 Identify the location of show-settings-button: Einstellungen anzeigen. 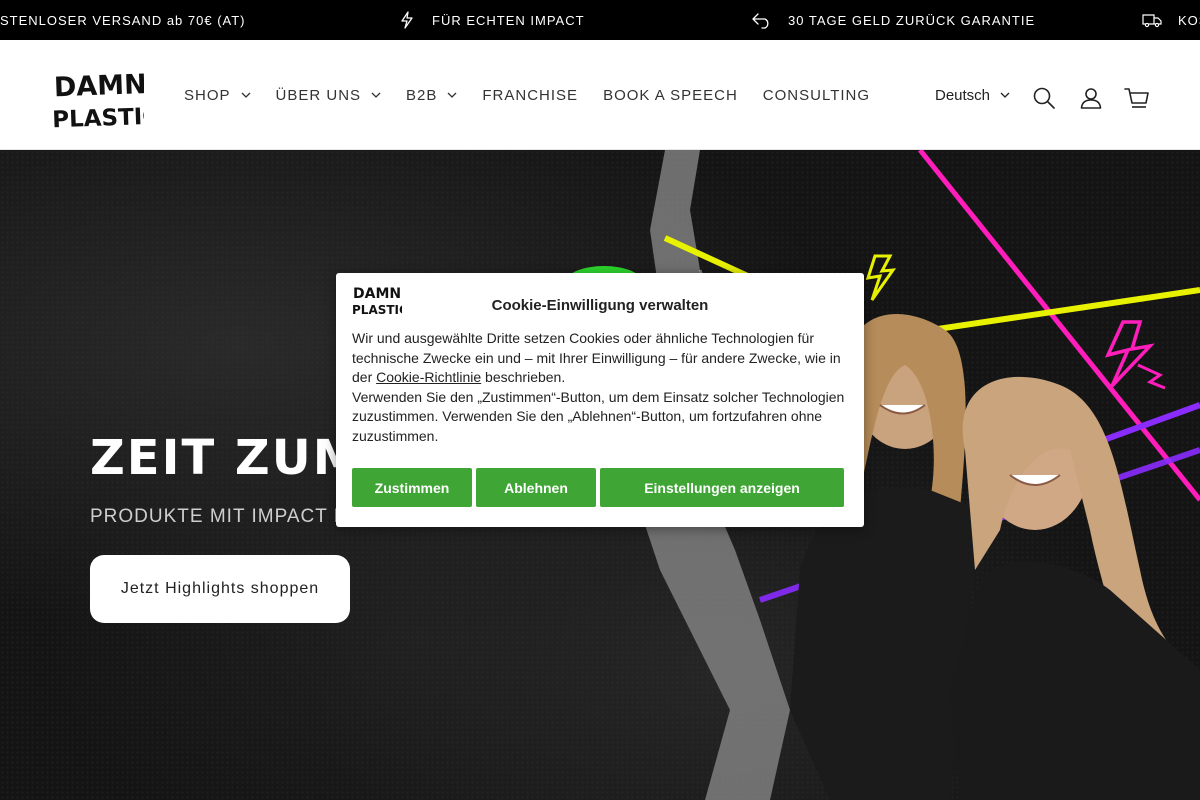
(722, 487).